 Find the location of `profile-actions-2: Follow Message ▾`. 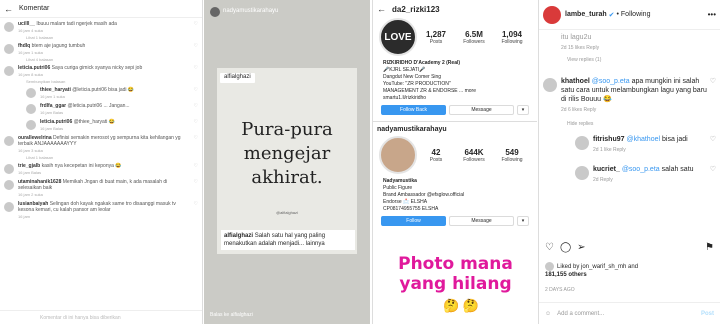

profile-actions-2: Follow Message ▾ is located at coordinates (455, 221).